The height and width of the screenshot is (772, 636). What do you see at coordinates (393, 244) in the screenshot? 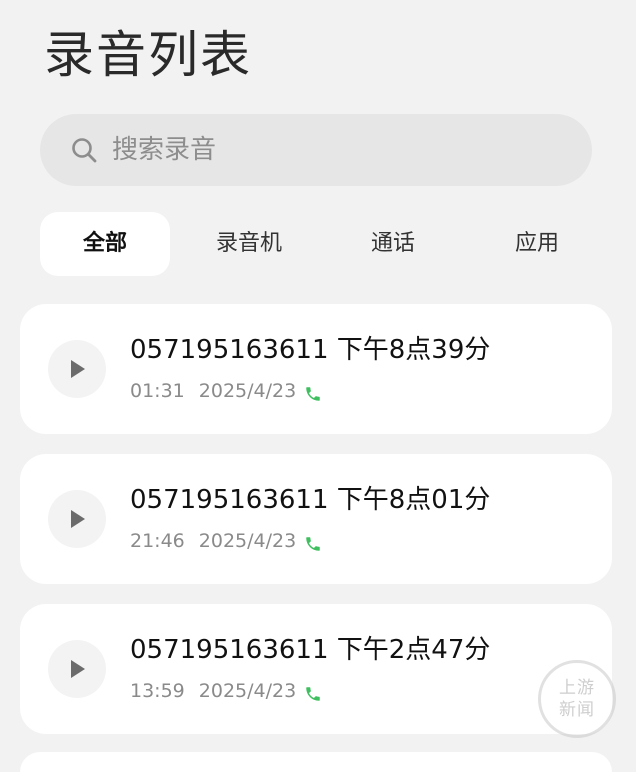
I see `tab-calls: 通话` at bounding box center [393, 244].